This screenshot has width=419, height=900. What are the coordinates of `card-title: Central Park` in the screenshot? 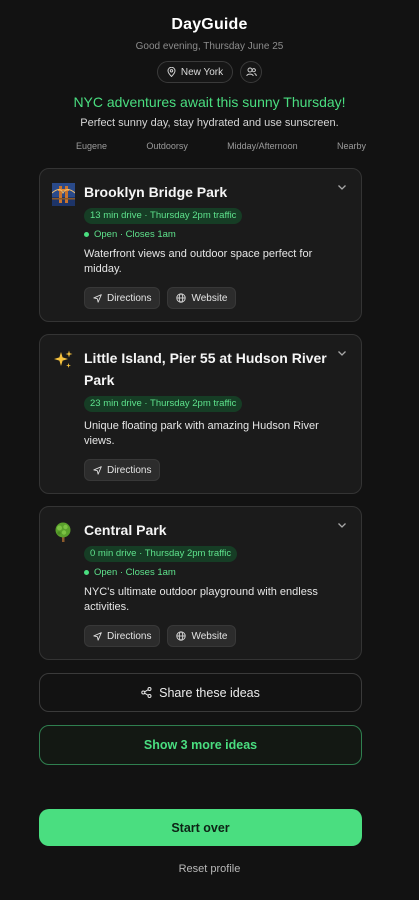 It's located at (125, 530).